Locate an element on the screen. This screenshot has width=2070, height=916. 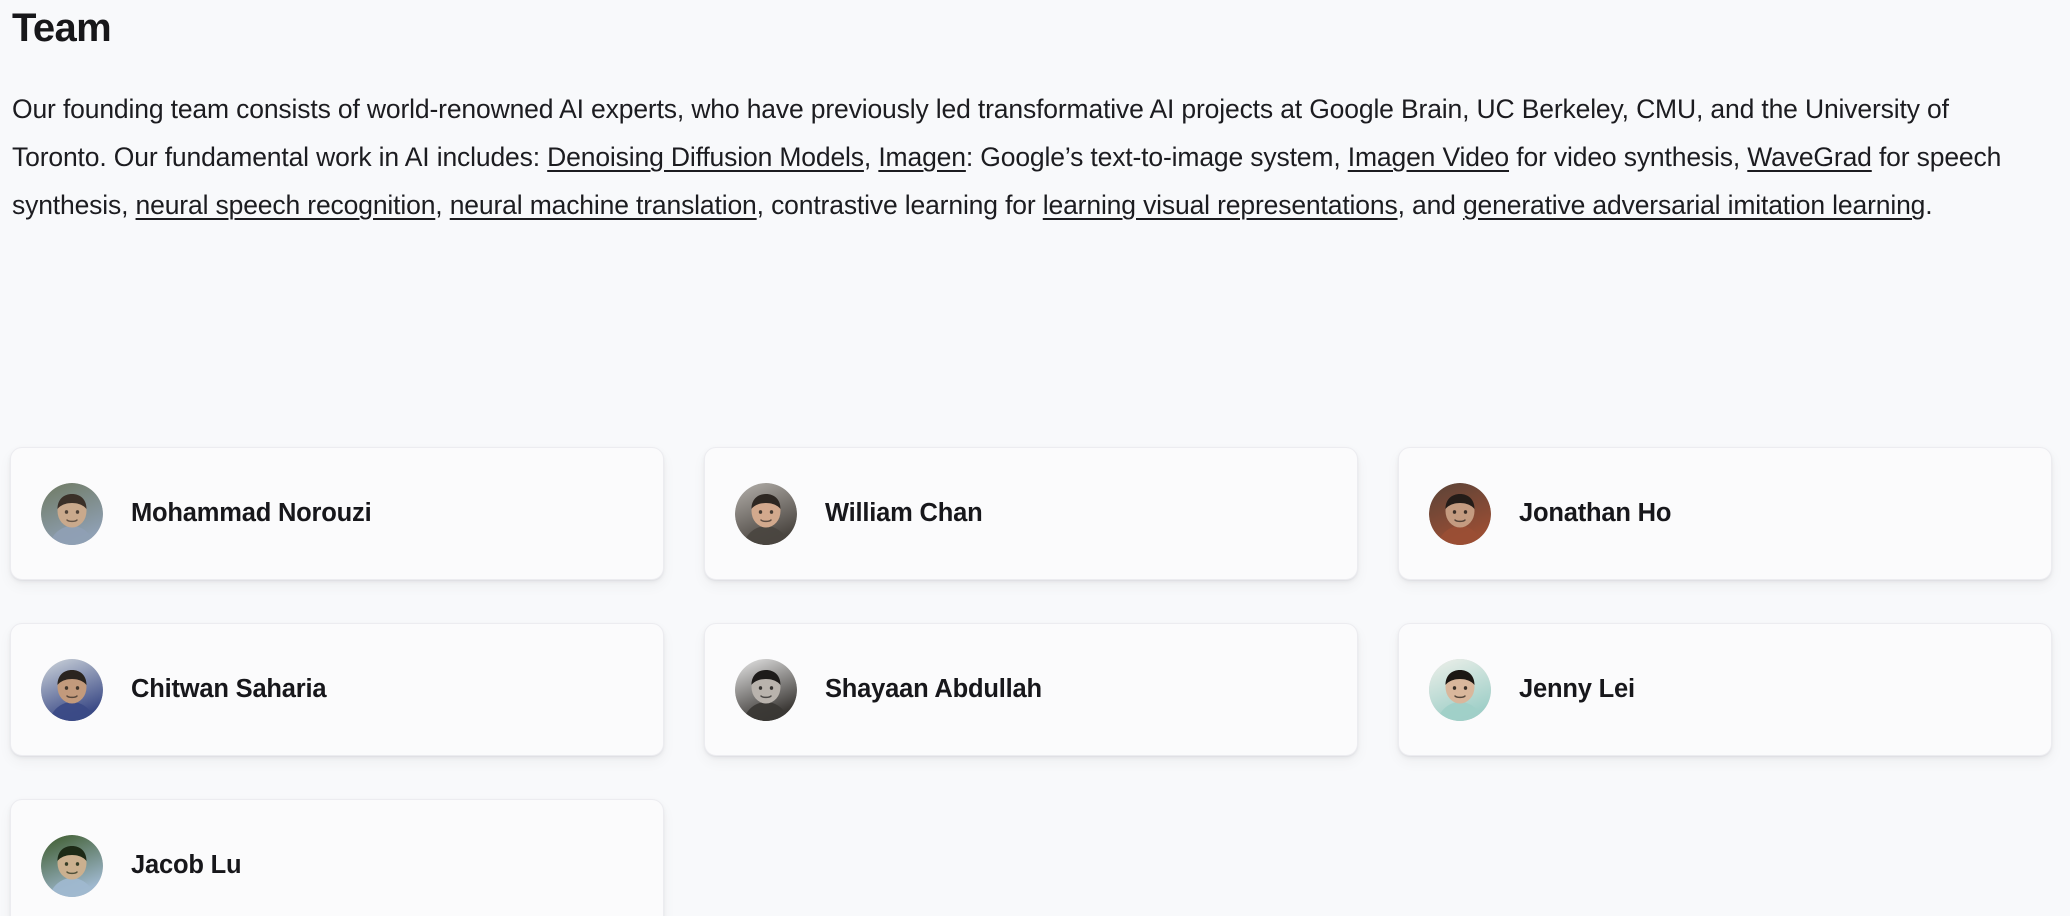
intro-text: . is located at coordinates (1929, 205).